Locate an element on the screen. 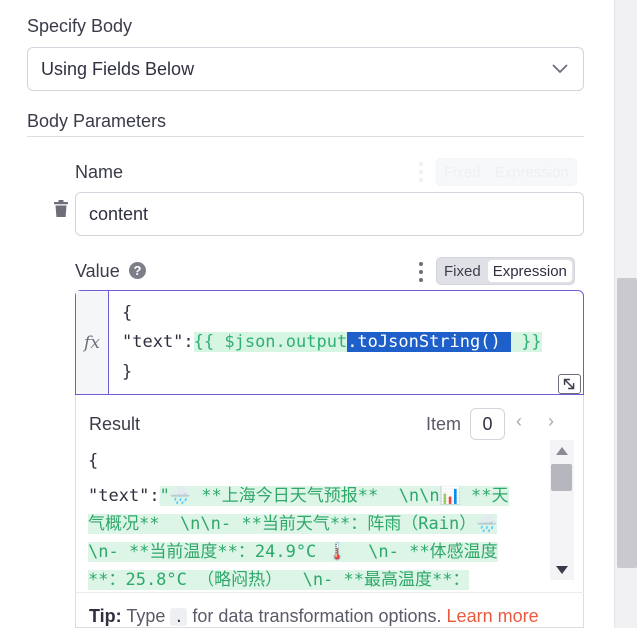 The height and width of the screenshot is (628, 637). tip-after: for data transformation options. is located at coordinates (317, 616).